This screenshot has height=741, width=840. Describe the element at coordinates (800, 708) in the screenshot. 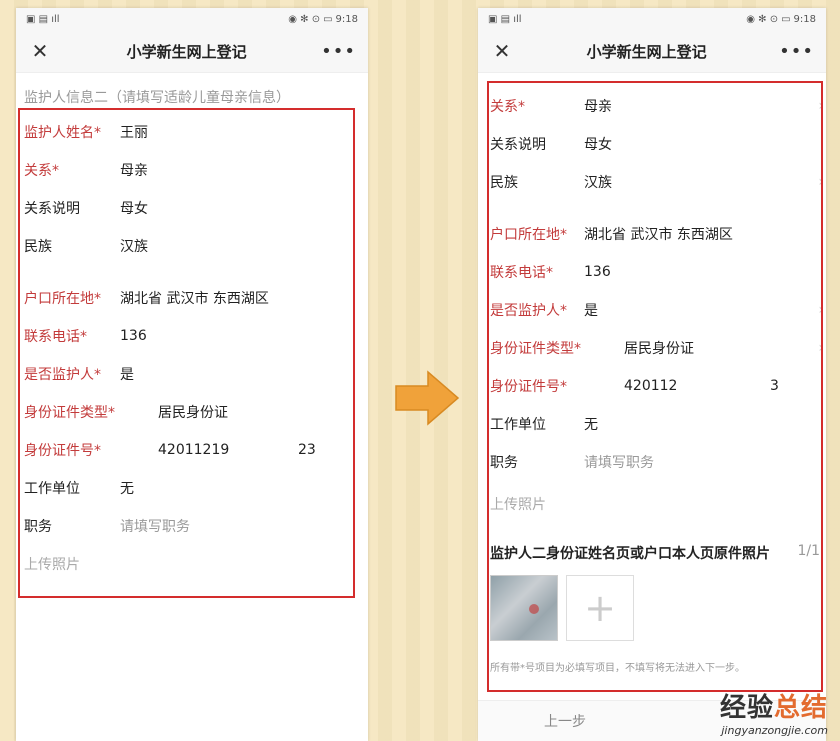

I see `watermark-text-2: 总结` at that location.